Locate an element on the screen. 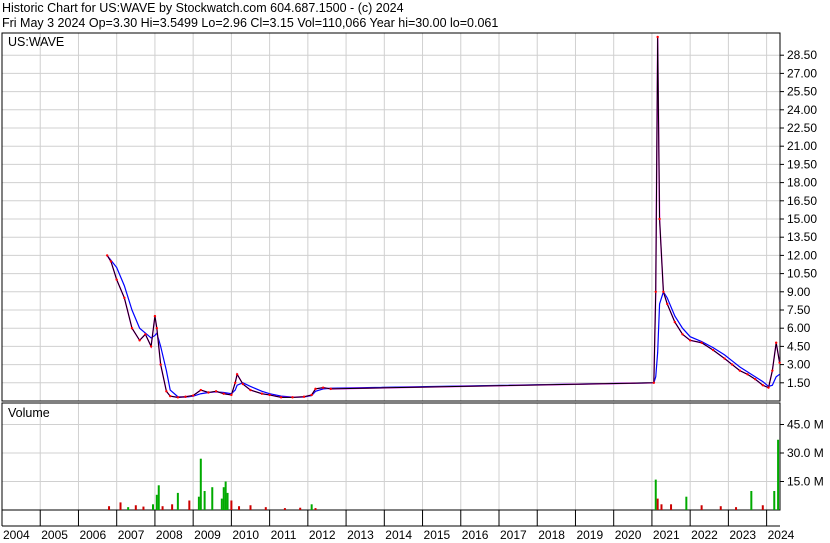 The height and width of the screenshot is (543, 830). volume-panel-label: Volume is located at coordinates (29, 413).